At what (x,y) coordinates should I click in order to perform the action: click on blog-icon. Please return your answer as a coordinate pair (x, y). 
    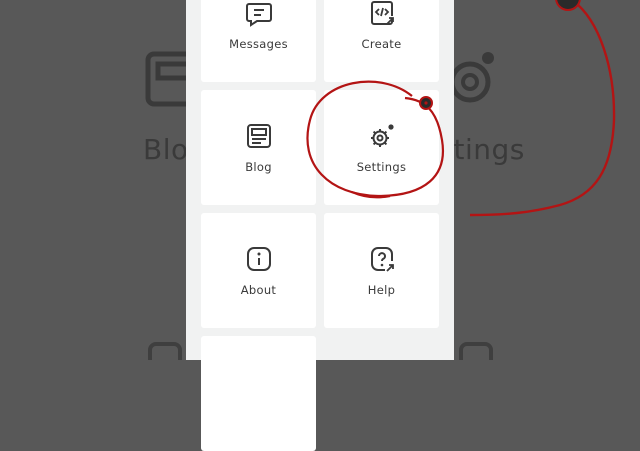
    Looking at the image, I should click on (258, 135).